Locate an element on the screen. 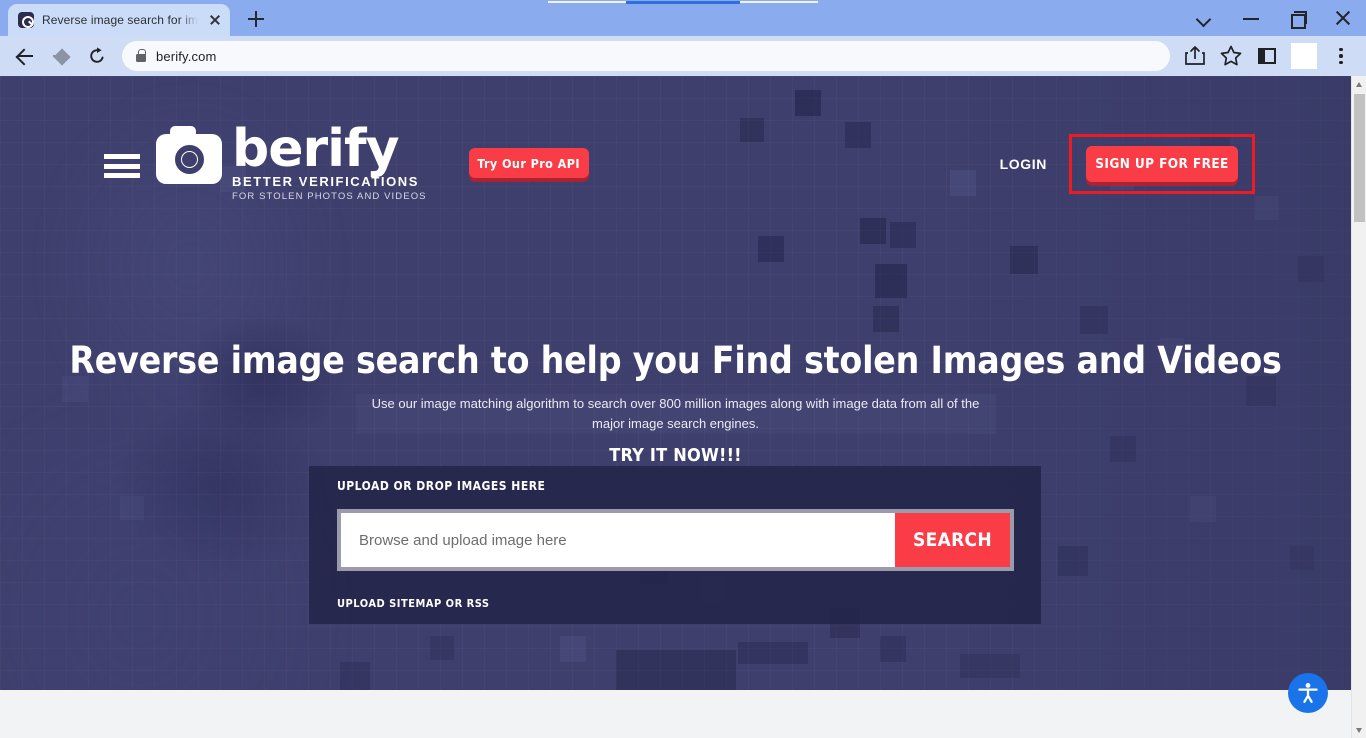 The width and height of the screenshot is (1366, 738). reload-icon is located at coordinates (97, 56).